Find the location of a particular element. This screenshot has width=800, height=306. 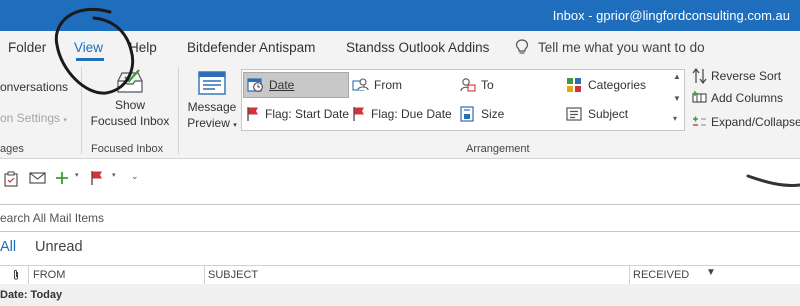

show-focused-inbox-button: Show Focused Inbox is located at coordinates (130, 98).